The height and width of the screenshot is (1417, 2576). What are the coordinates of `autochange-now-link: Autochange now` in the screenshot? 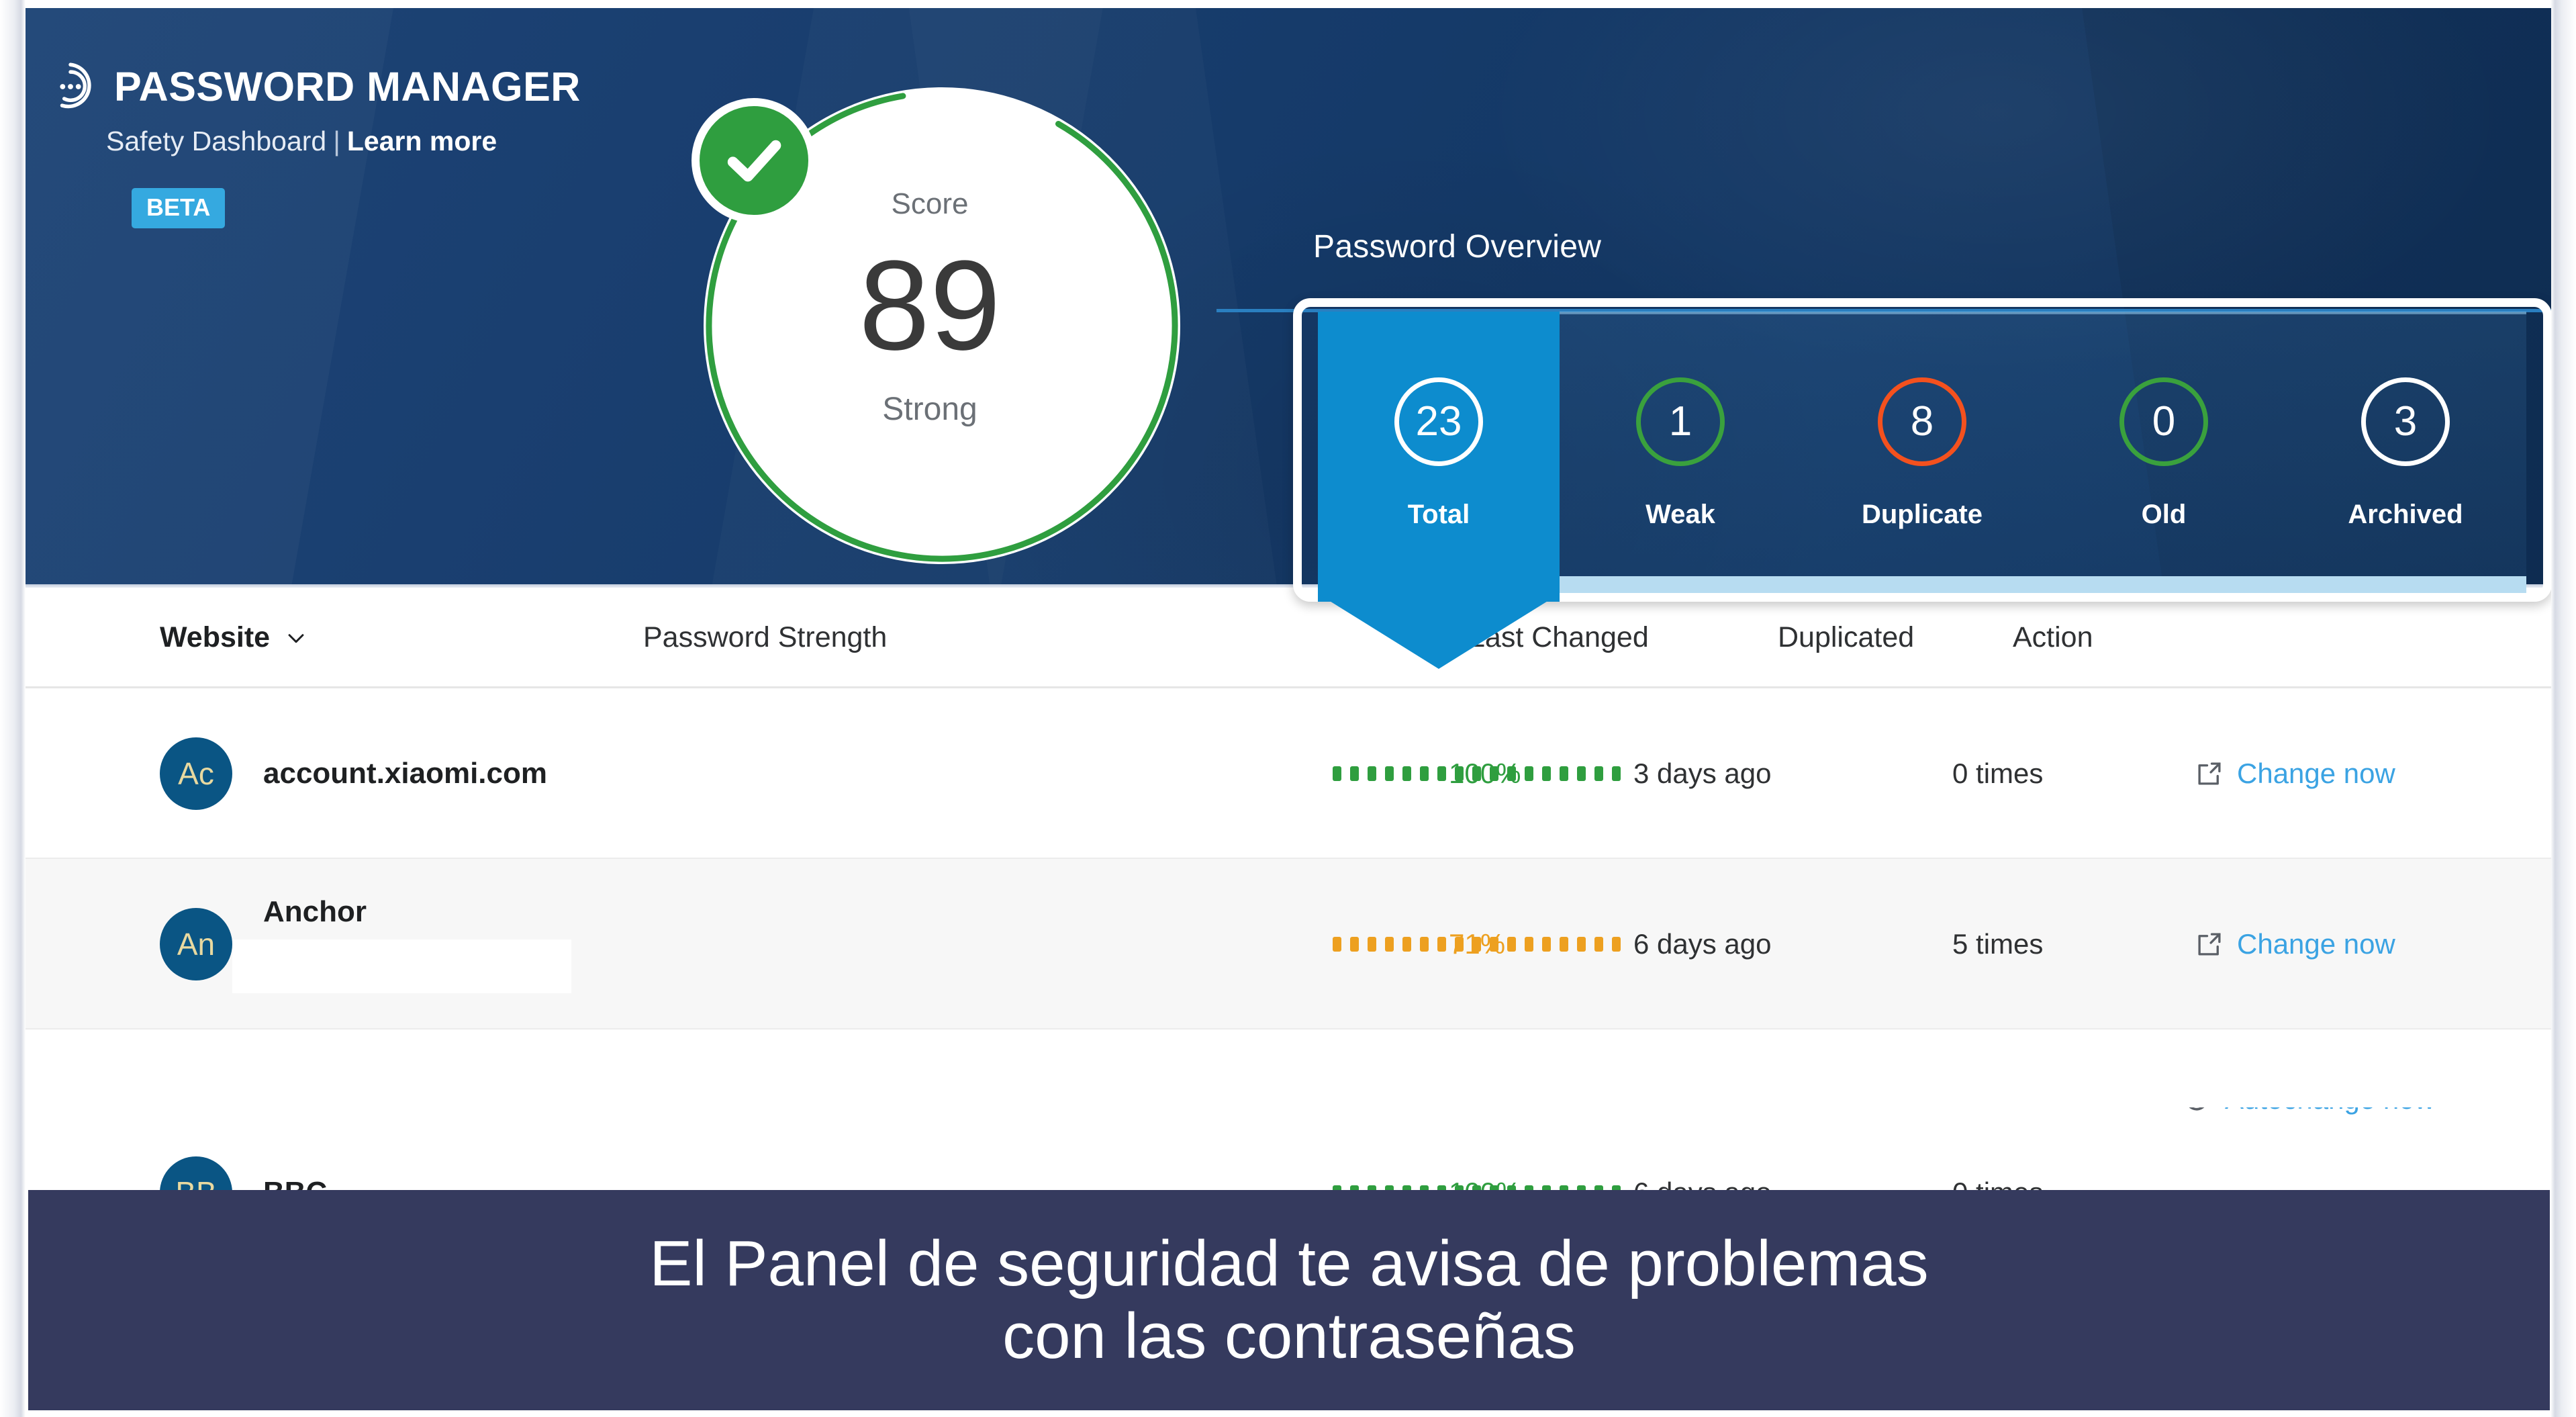 It's located at (2308, 1111).